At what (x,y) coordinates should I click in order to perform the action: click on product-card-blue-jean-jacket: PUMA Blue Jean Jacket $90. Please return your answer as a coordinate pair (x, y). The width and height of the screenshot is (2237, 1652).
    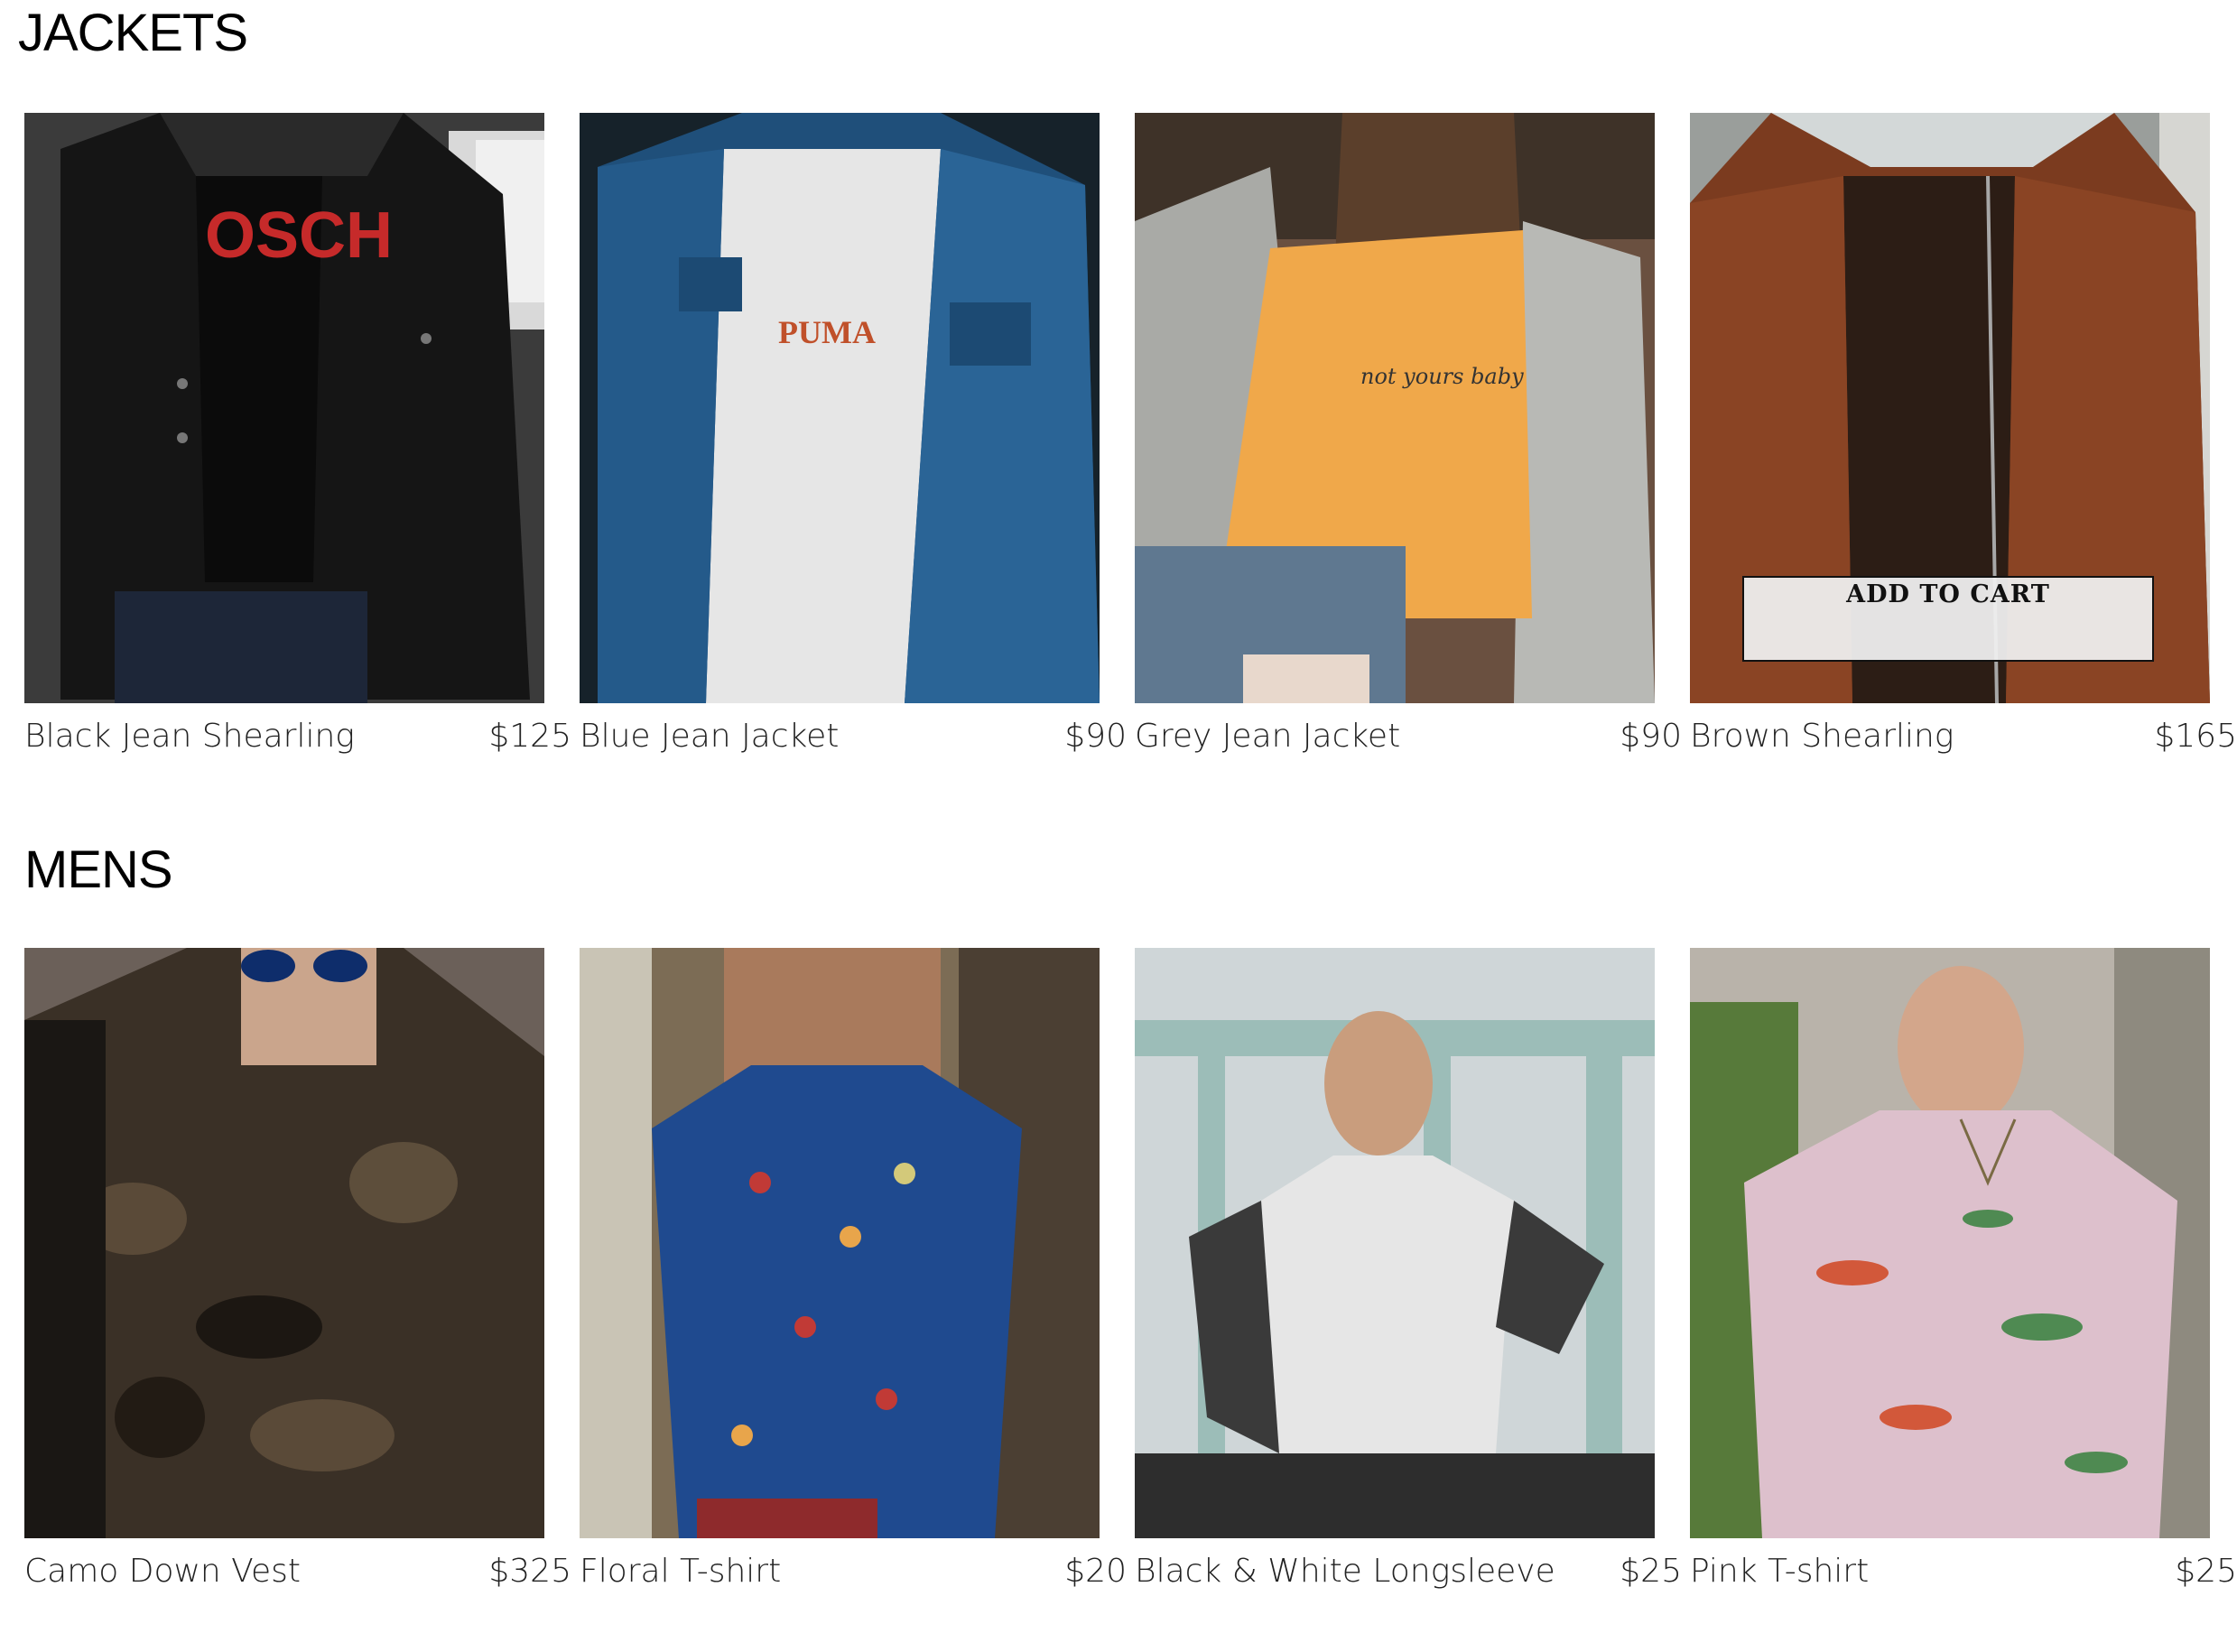
    Looking at the image, I should click on (849, 465).